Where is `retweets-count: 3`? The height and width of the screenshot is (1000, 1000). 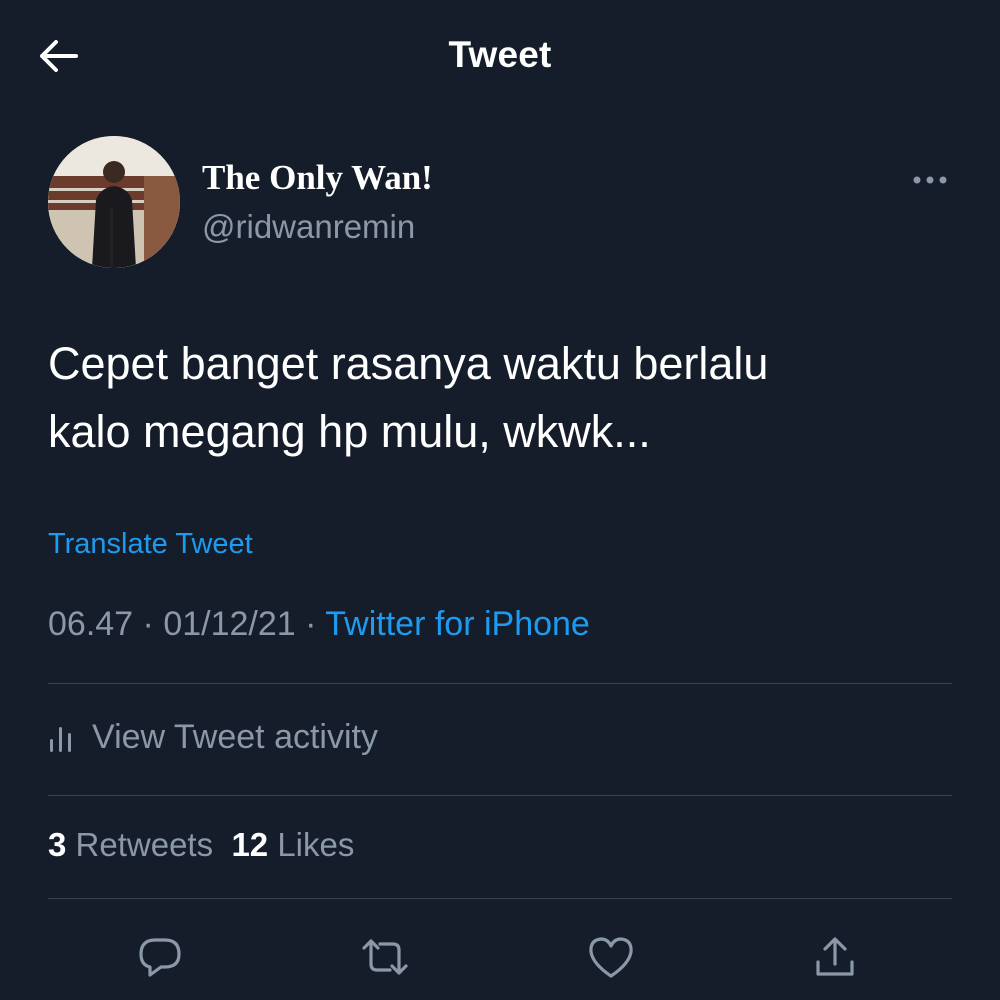
retweets-count: 3 is located at coordinates (57, 844).